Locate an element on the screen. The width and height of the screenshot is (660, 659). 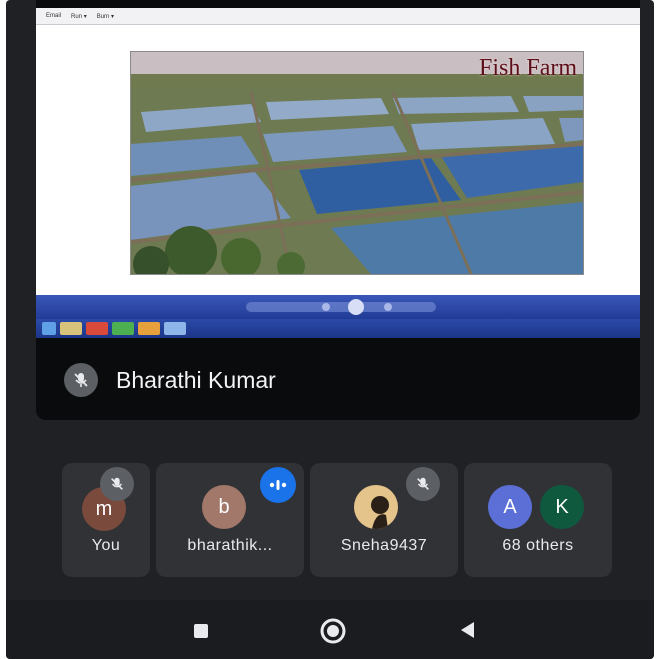
avatar-letter: b is located at coordinates (224, 506).